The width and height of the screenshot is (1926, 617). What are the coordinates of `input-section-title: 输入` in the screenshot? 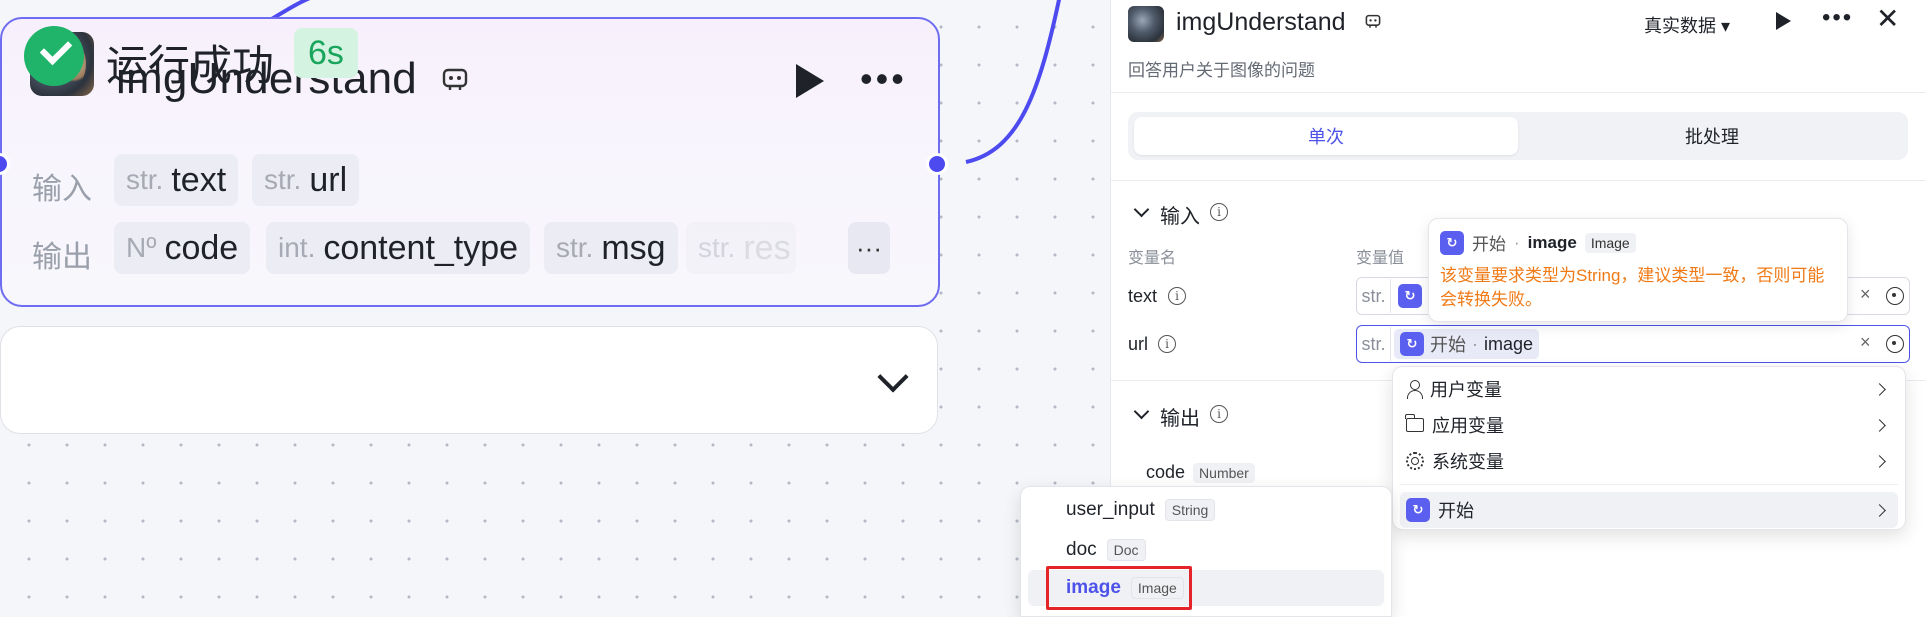 It's located at (1180, 217).